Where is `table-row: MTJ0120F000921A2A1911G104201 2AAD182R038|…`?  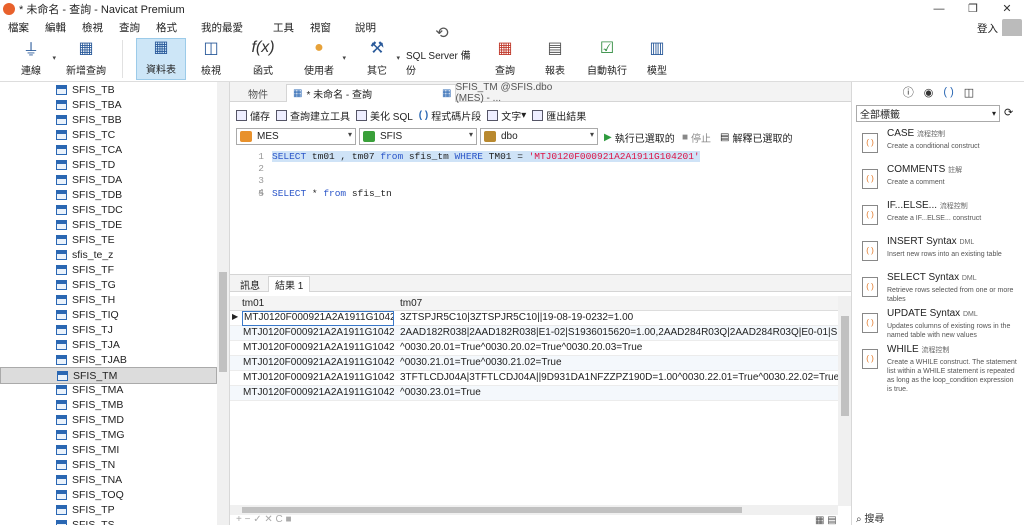 table-row: MTJ0120F000921A2A1911G104201 2AAD182R038|… is located at coordinates (534, 333).